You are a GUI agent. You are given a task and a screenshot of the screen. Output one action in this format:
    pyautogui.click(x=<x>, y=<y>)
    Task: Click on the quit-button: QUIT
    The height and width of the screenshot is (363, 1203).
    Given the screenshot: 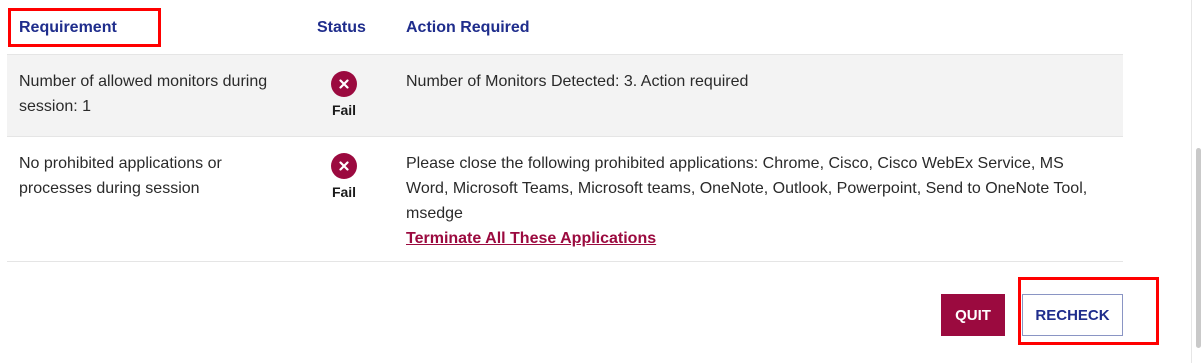 What is the action you would take?
    pyautogui.click(x=973, y=315)
    